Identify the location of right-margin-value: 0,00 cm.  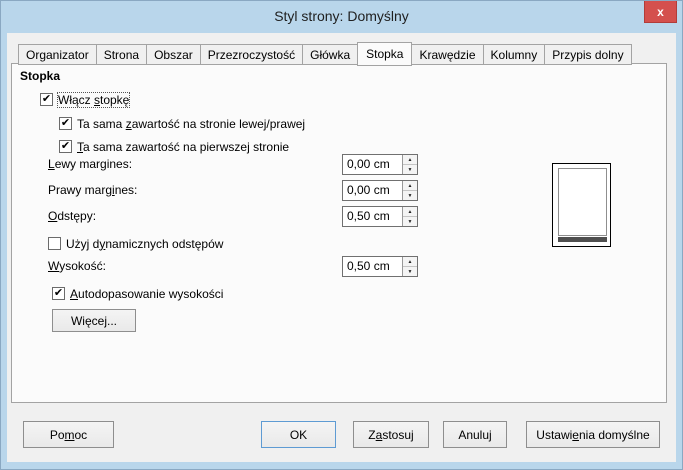
(372, 190).